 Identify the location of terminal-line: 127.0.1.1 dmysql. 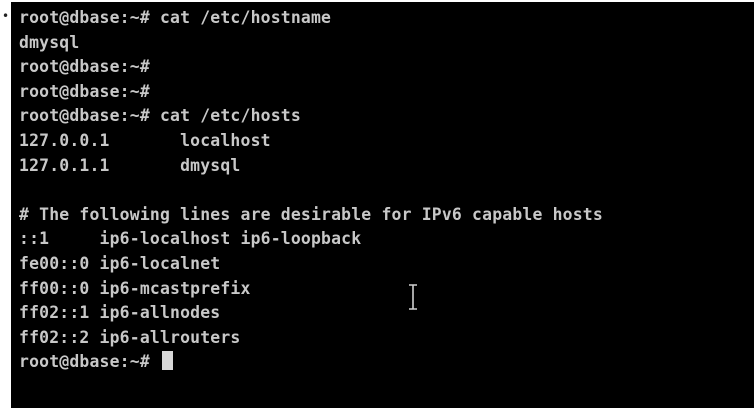
(130, 165).